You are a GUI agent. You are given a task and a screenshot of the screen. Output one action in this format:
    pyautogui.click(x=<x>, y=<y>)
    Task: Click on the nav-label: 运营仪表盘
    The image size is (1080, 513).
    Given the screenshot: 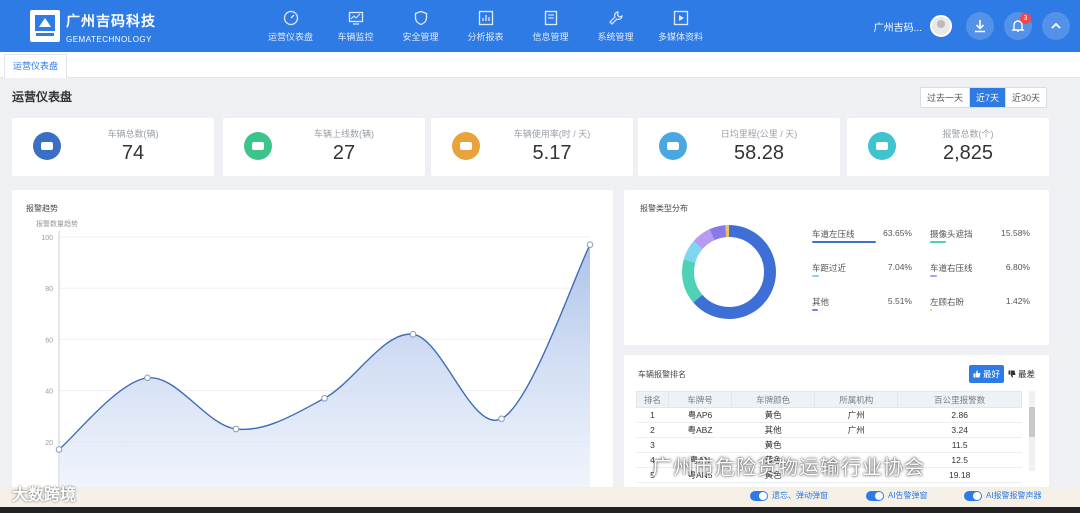 What is the action you would take?
    pyautogui.click(x=290, y=36)
    